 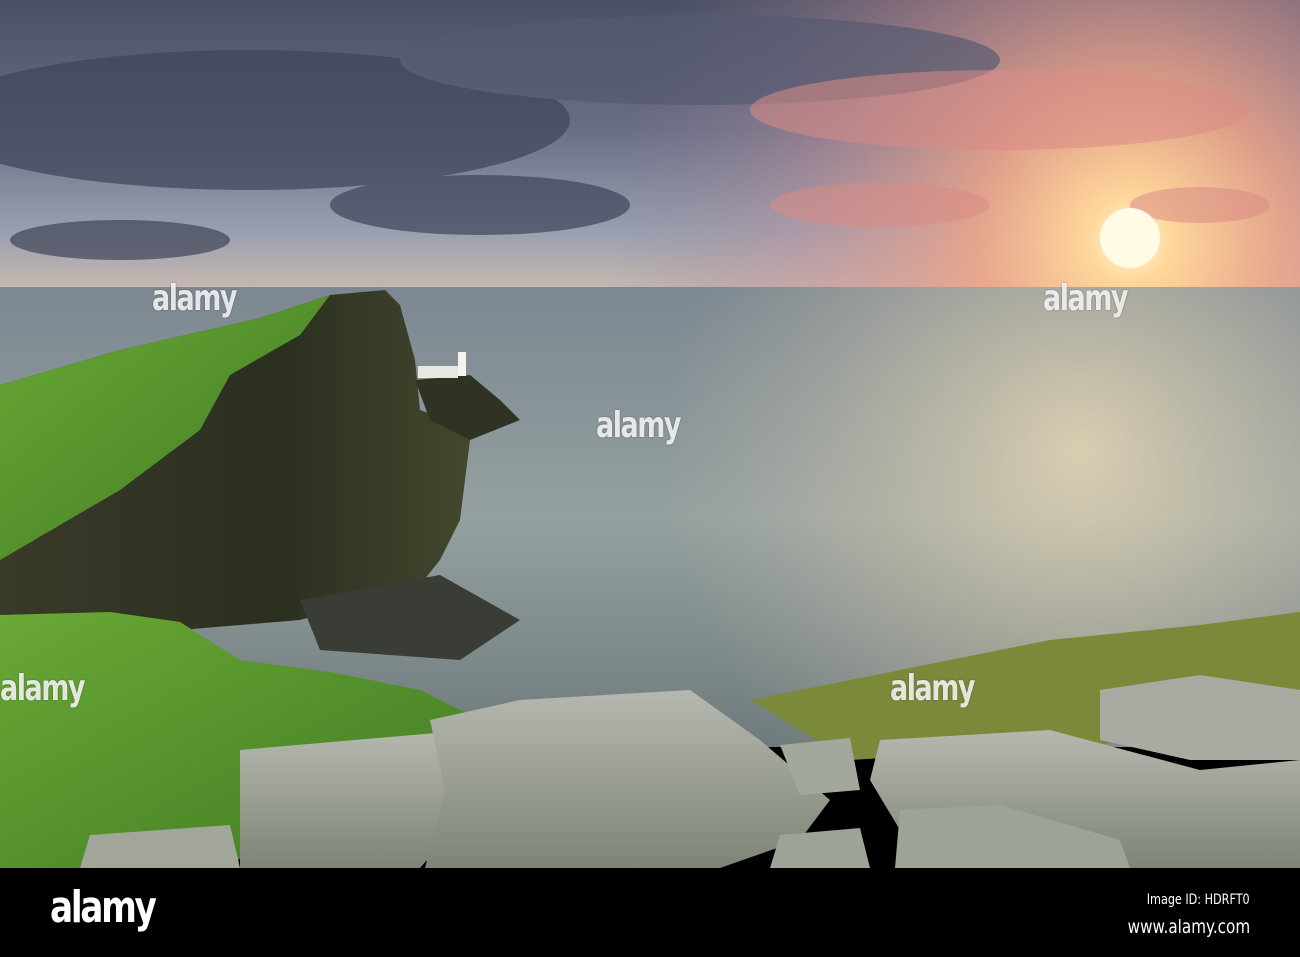 What do you see at coordinates (1130, 238) in the screenshot?
I see `sun` at bounding box center [1130, 238].